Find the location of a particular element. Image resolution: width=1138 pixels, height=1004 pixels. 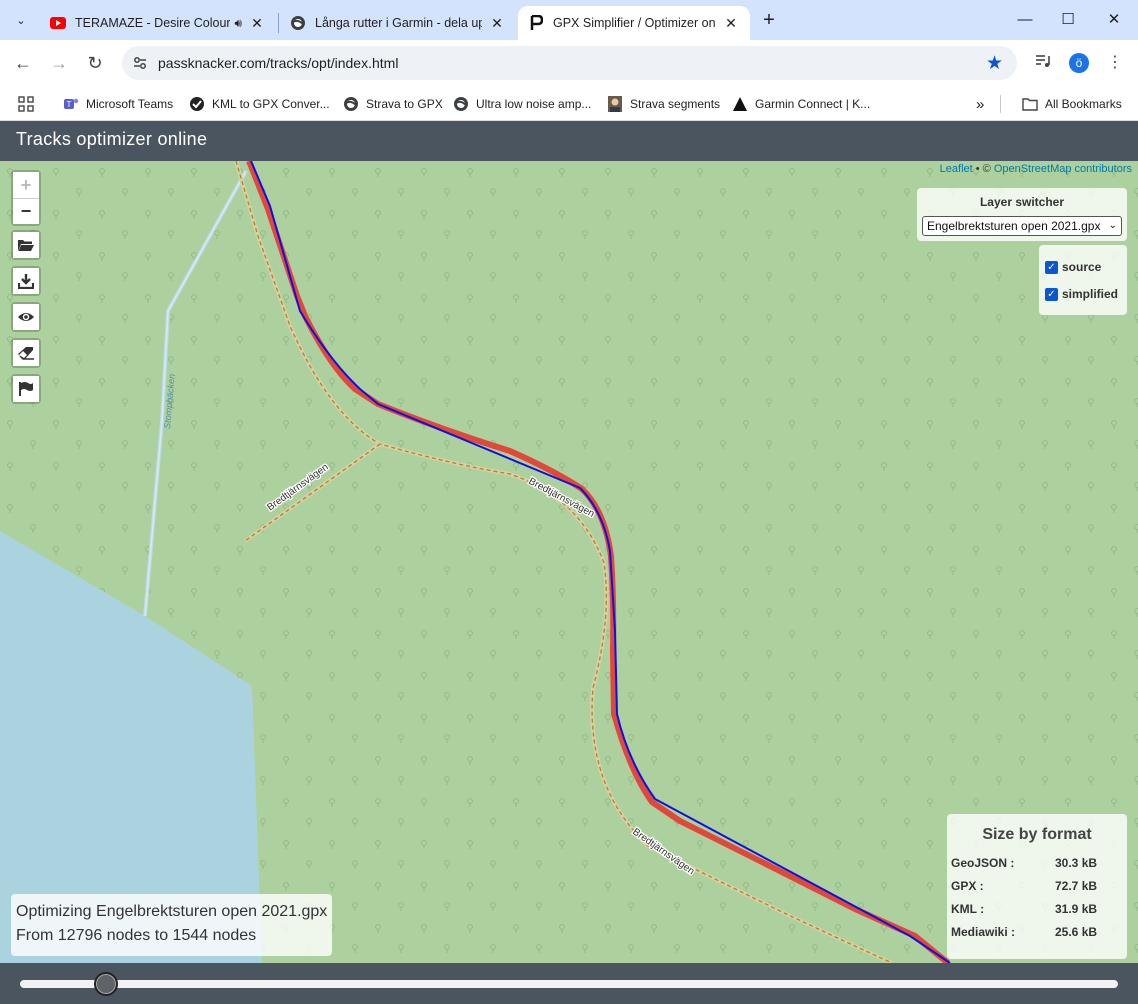

bookmark-microsoft-teams: T Microsoft Teams is located at coordinates (118, 104).